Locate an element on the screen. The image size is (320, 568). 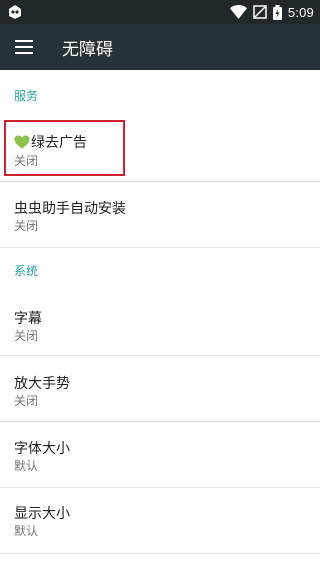
setting-item-title: 显示大小 is located at coordinates (42, 514).